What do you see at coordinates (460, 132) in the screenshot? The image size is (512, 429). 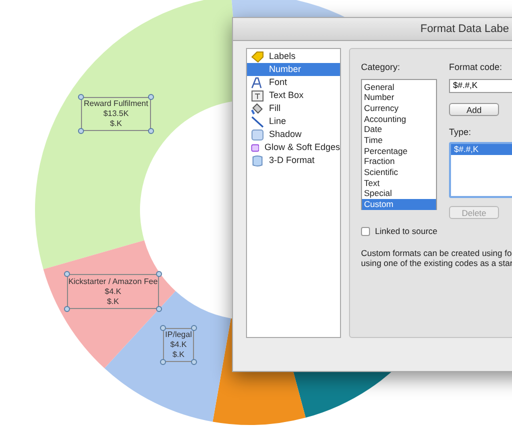 I see `type-label: Type:` at bounding box center [460, 132].